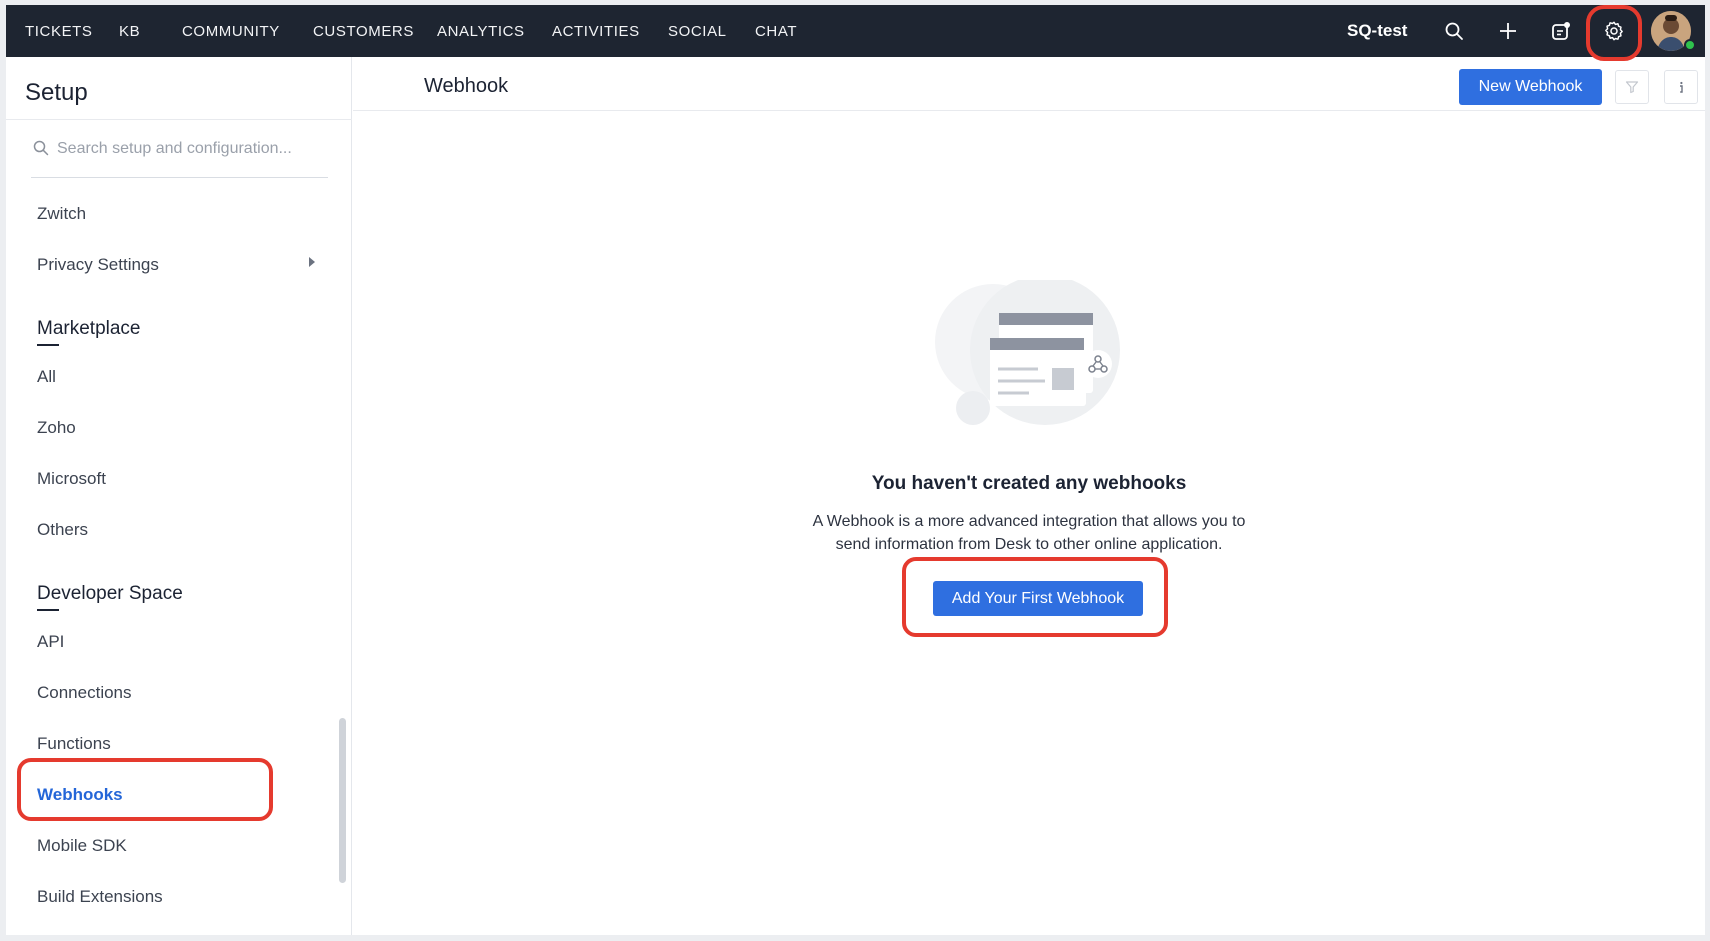 This screenshot has height=941, width=1710. Describe the element at coordinates (1632, 87) in the screenshot. I see `filter-icon` at that location.